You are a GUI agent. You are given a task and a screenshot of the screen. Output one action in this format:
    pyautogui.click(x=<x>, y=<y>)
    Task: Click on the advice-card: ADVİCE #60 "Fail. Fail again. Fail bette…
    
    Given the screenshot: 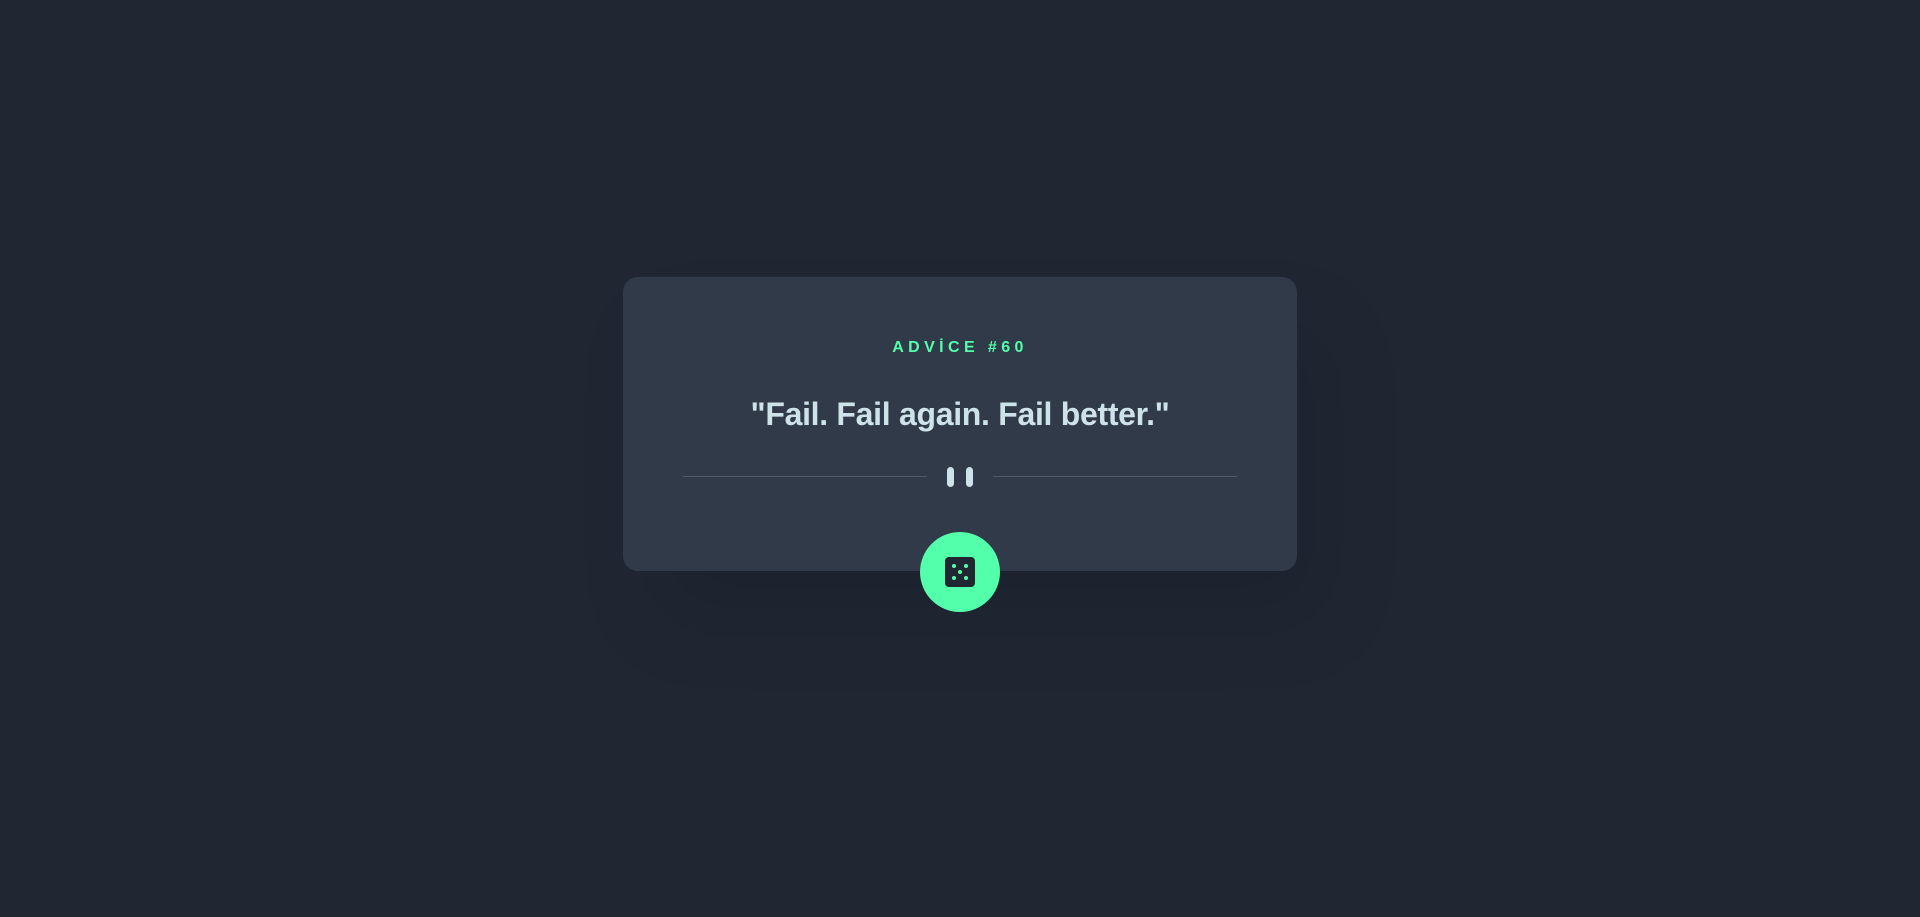 What is the action you would take?
    pyautogui.click(x=960, y=424)
    